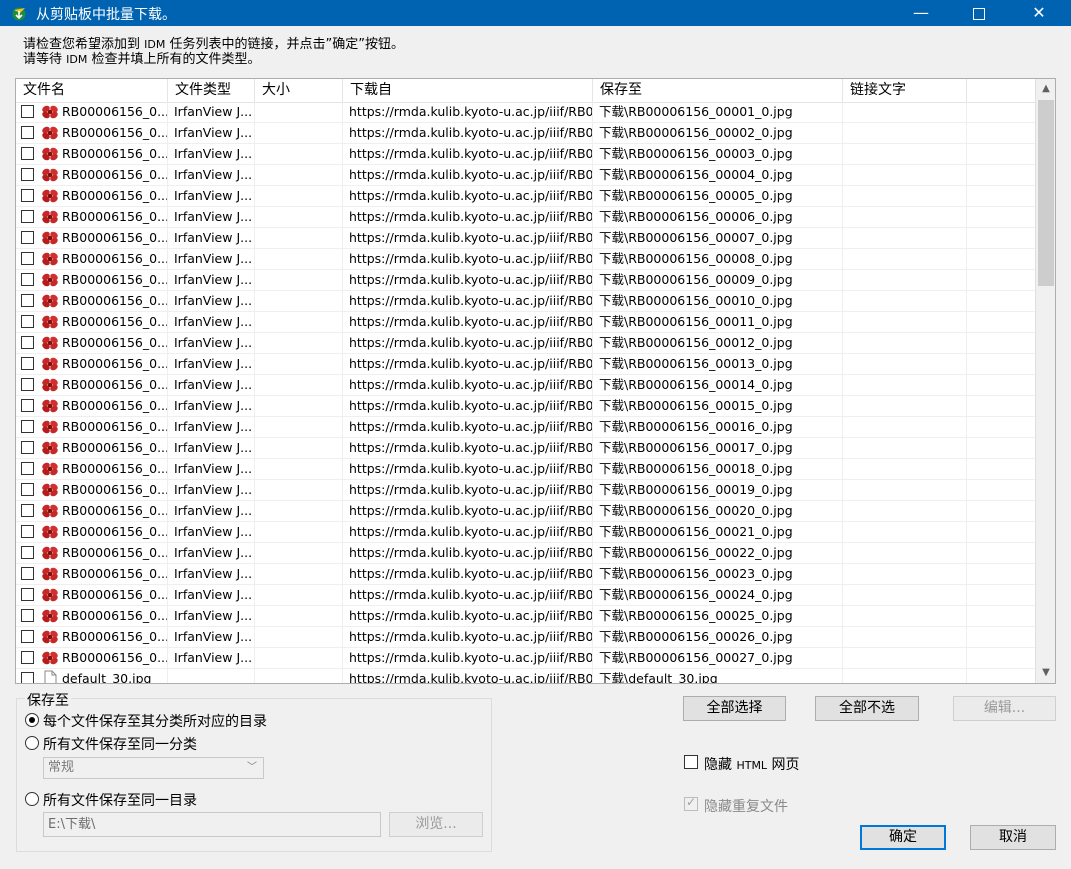  I want to click on ok-button: 确定, so click(903, 837).